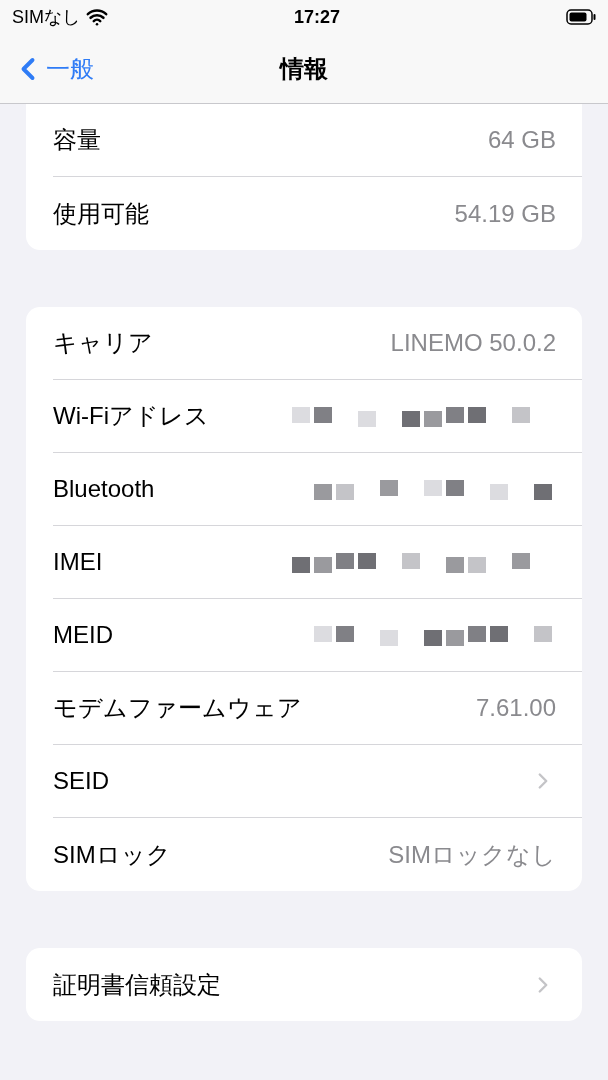 The image size is (608, 1080). I want to click on row-label: SIMロック, so click(112, 854).